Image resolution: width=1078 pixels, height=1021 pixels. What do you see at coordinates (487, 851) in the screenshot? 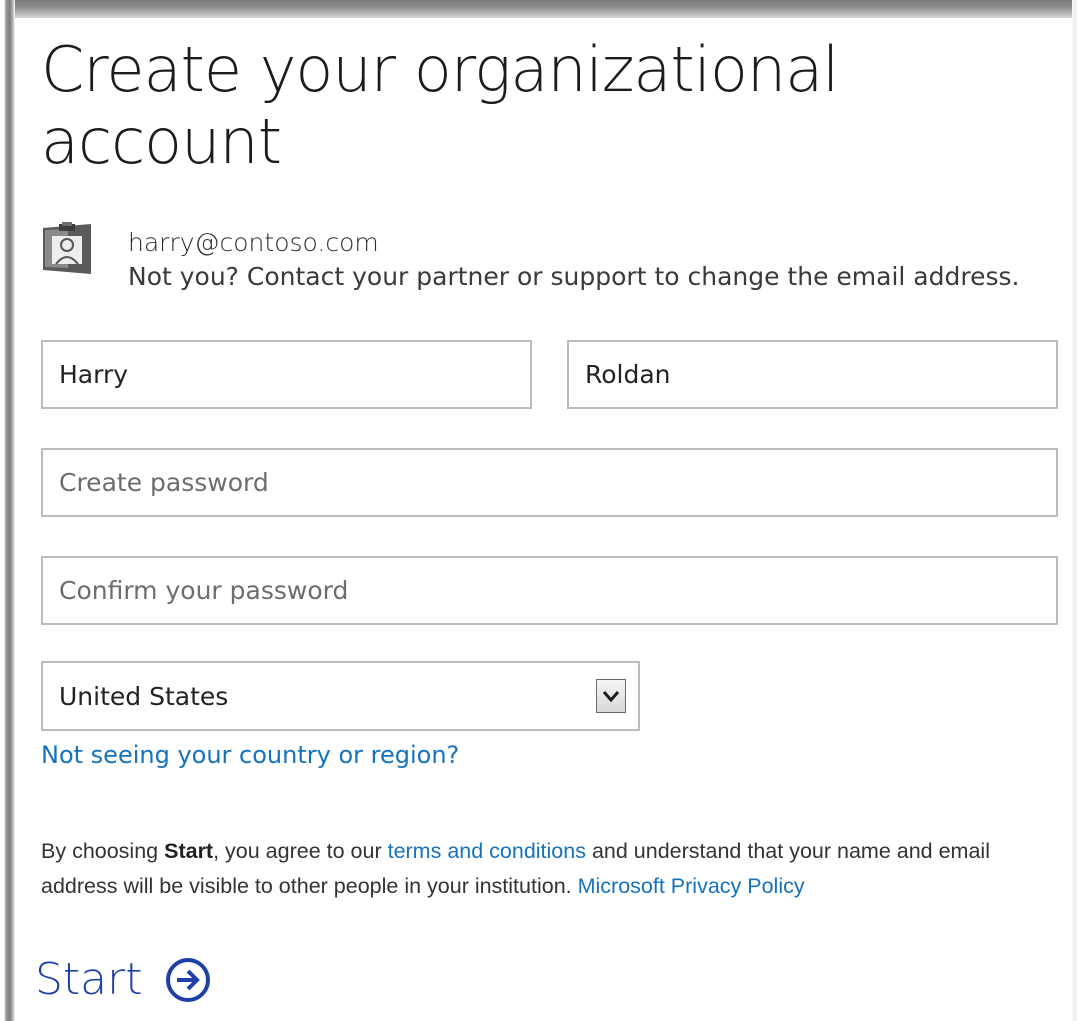
I see `terms-and-conditions-link: terms and conditions` at bounding box center [487, 851].